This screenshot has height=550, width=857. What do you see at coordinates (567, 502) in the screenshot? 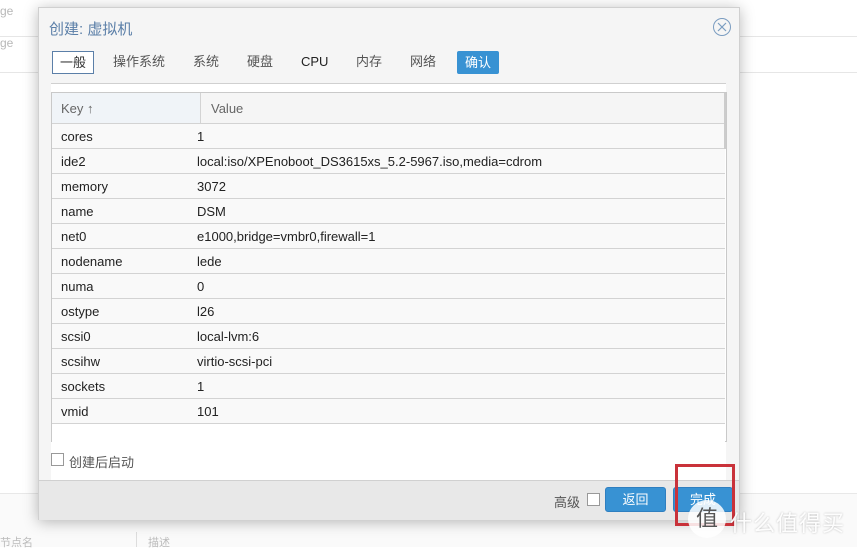
I see `advanced-label: 高级` at bounding box center [567, 502].